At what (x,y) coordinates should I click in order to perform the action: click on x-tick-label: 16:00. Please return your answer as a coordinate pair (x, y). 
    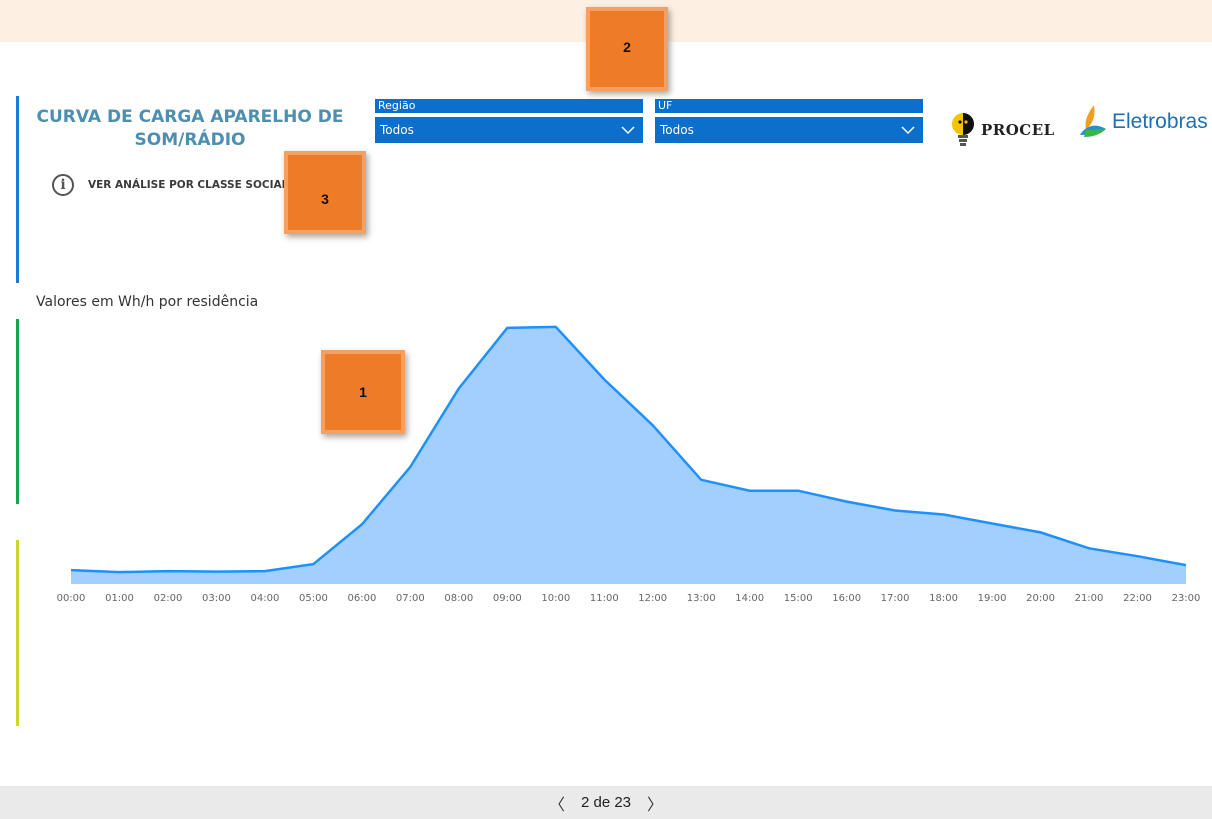
    Looking at the image, I should click on (846, 598).